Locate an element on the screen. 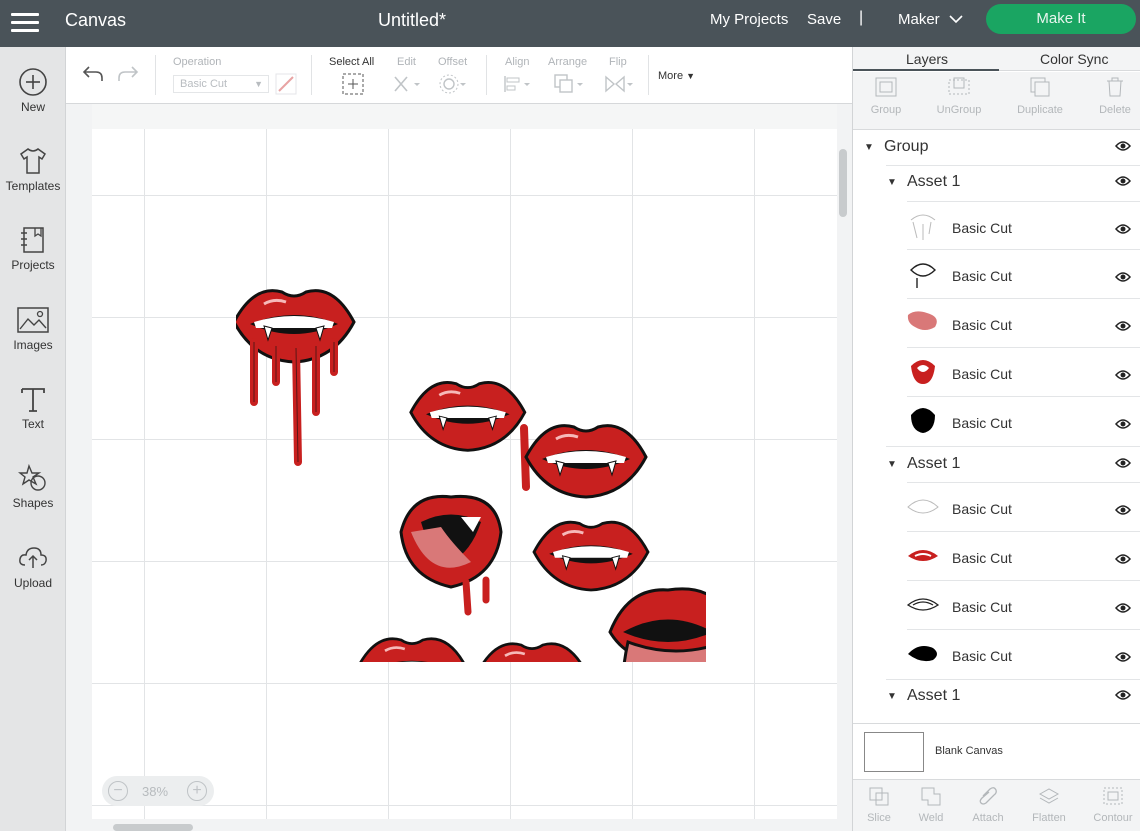 Image resolution: width=1140 pixels, height=831 pixels. select-all-icon is located at coordinates (353, 84).